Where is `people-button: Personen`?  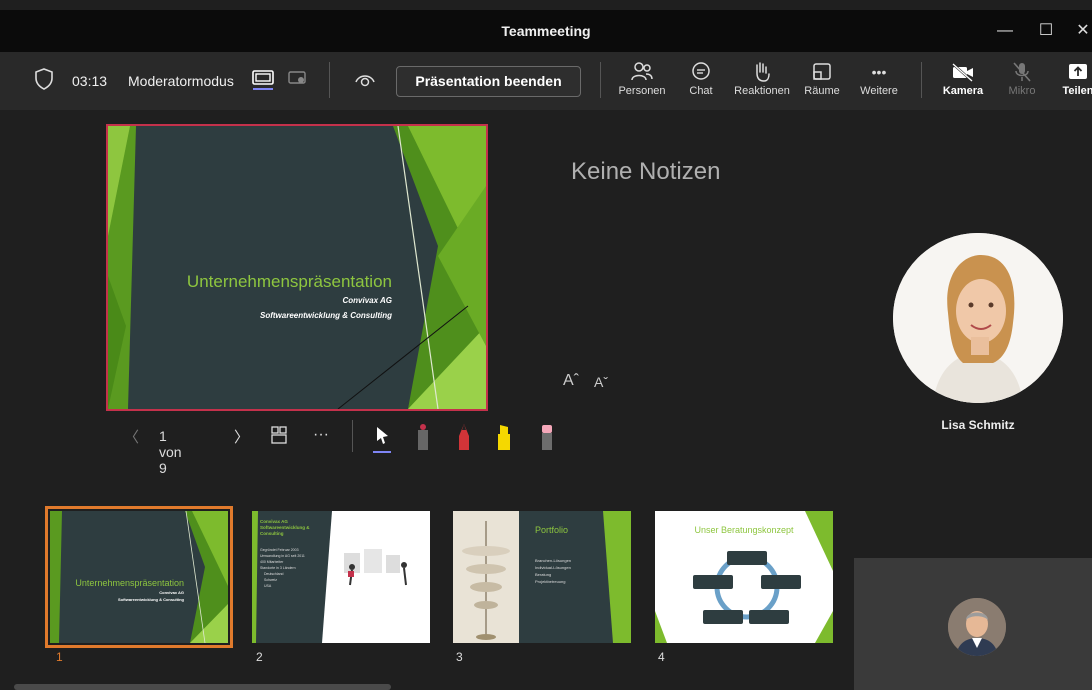 people-button: Personen is located at coordinates (642, 78).